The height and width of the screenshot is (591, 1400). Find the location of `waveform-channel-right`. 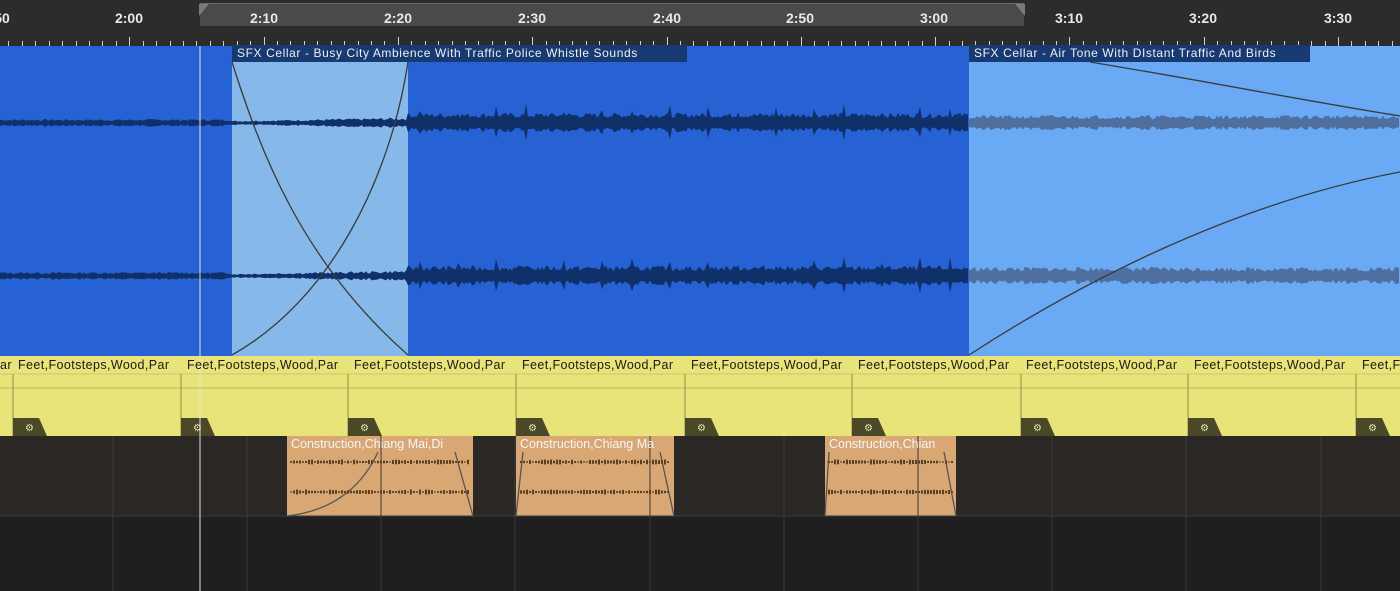

waveform-channel-right is located at coordinates (484, 275).